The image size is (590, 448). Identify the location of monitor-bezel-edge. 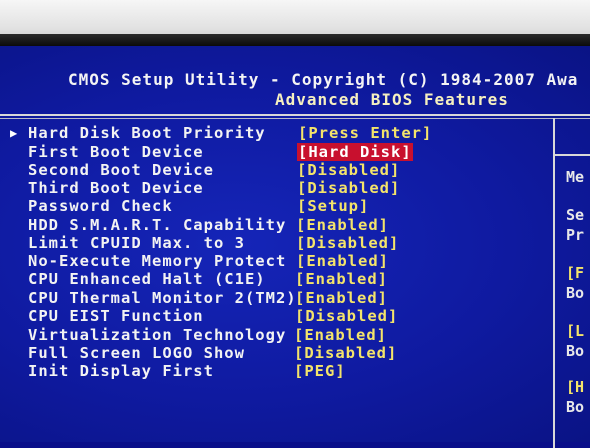
(295, 40).